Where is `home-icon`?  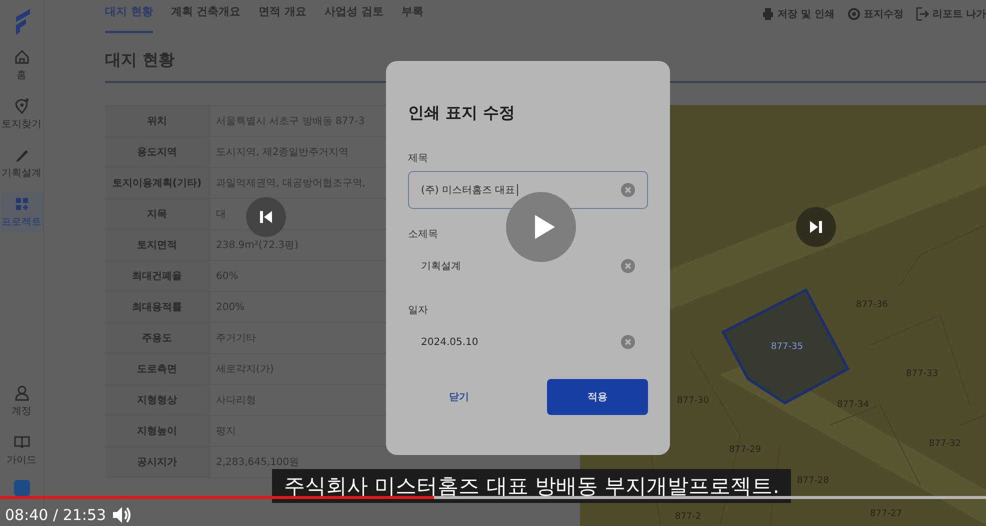
home-icon is located at coordinates (22, 57).